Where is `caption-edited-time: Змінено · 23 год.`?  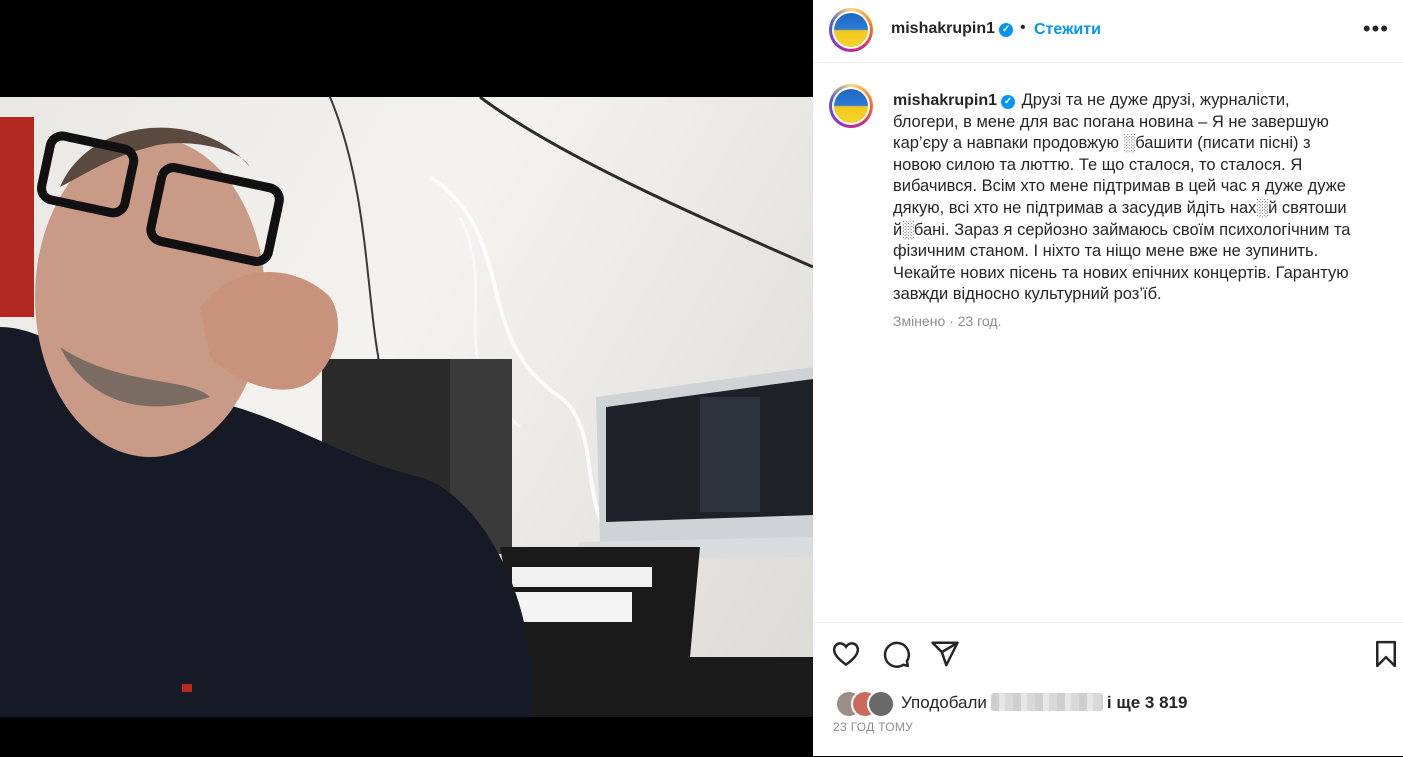
caption-edited-time: Змінено · 23 год. is located at coordinates (947, 321).